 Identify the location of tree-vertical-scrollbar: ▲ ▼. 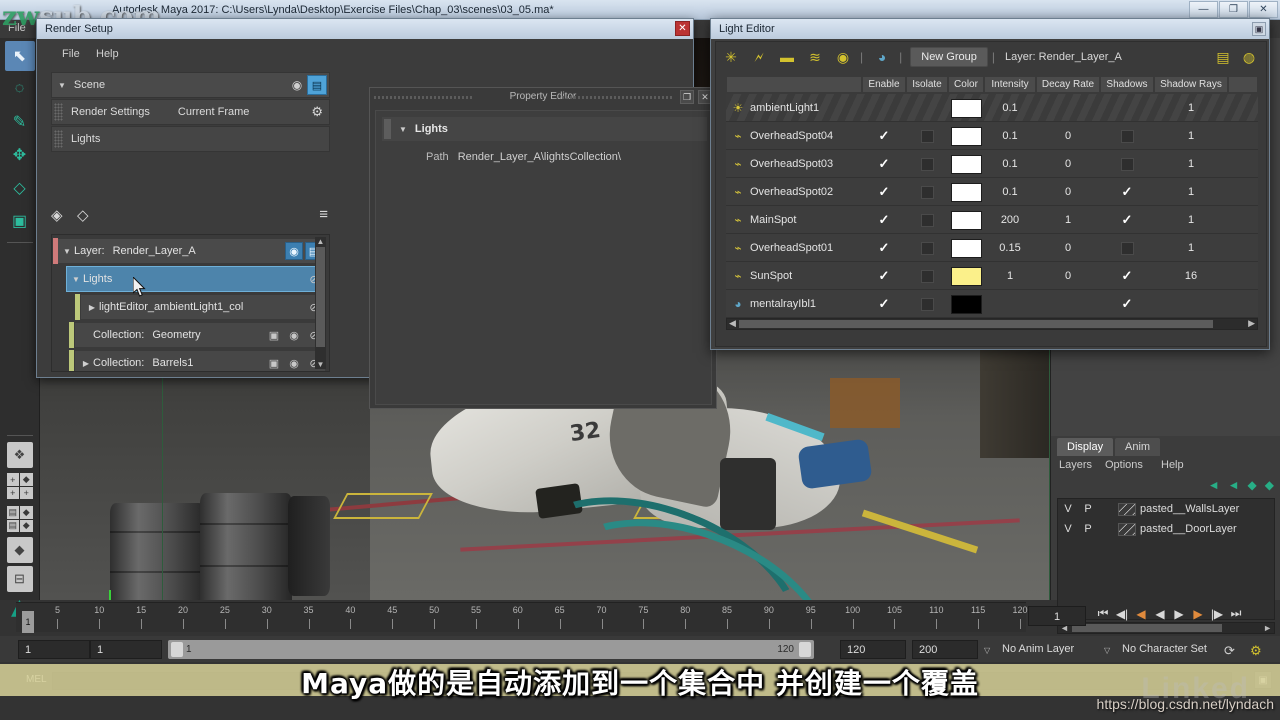
(320, 303).